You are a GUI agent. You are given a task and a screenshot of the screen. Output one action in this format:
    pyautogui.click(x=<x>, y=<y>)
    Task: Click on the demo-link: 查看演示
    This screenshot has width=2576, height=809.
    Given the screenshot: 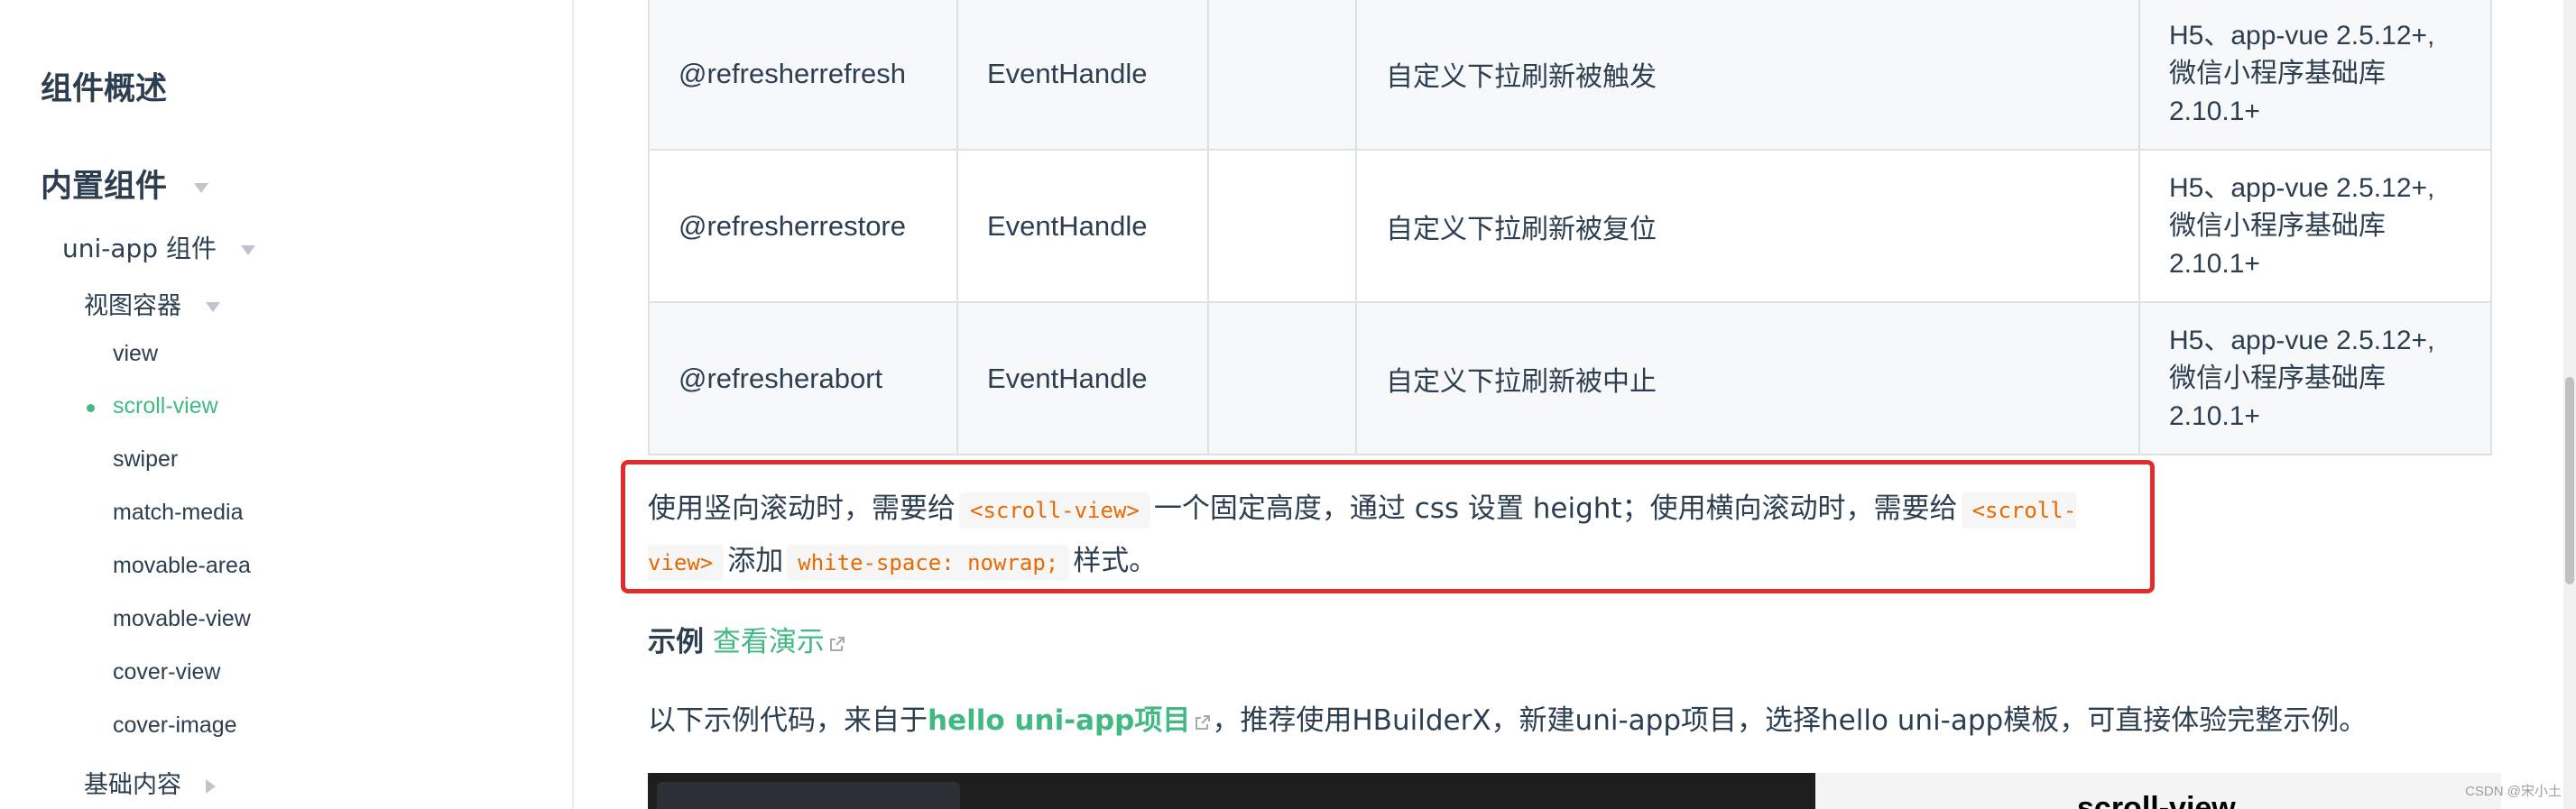 What is the action you would take?
    pyautogui.click(x=779, y=642)
    